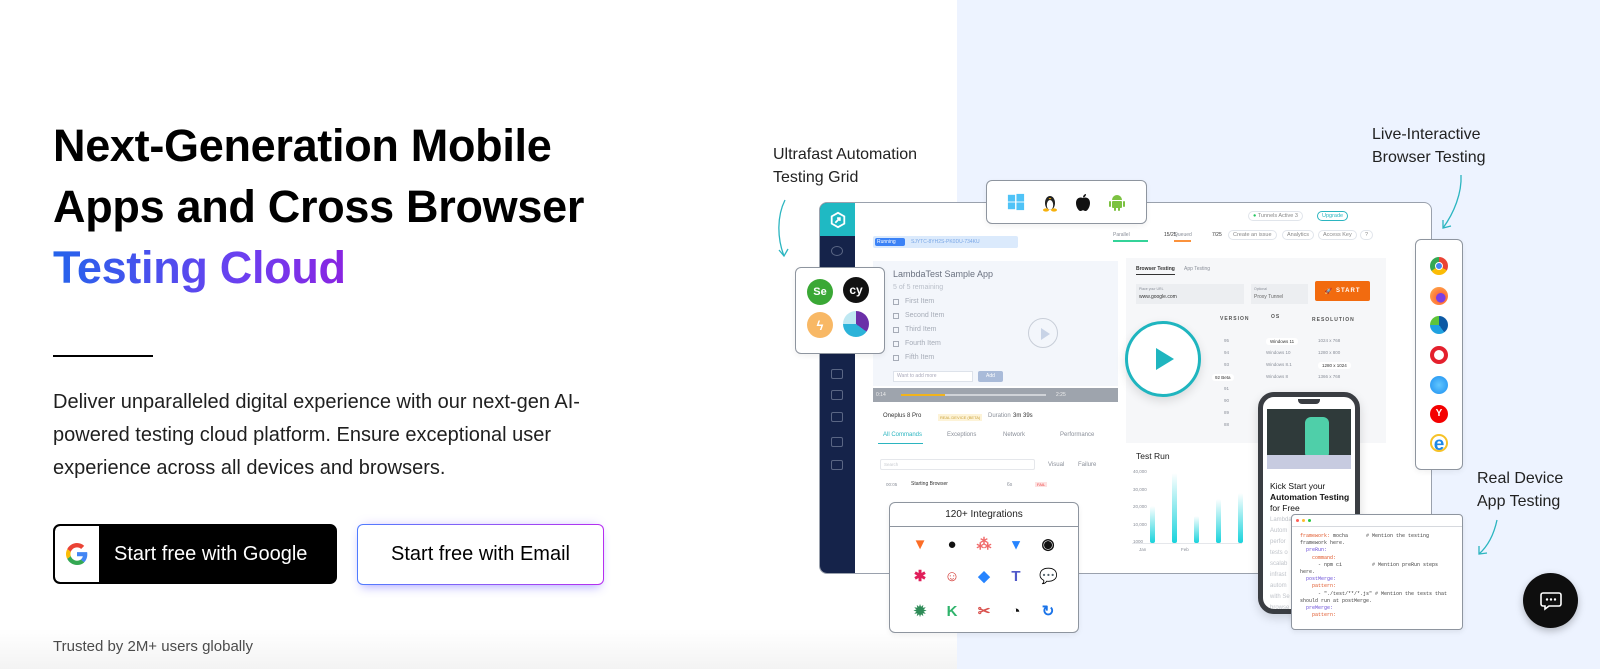 This screenshot has width=1600, height=669. What do you see at coordinates (1226, 340) in the screenshot?
I see `version-option: 95` at bounding box center [1226, 340].